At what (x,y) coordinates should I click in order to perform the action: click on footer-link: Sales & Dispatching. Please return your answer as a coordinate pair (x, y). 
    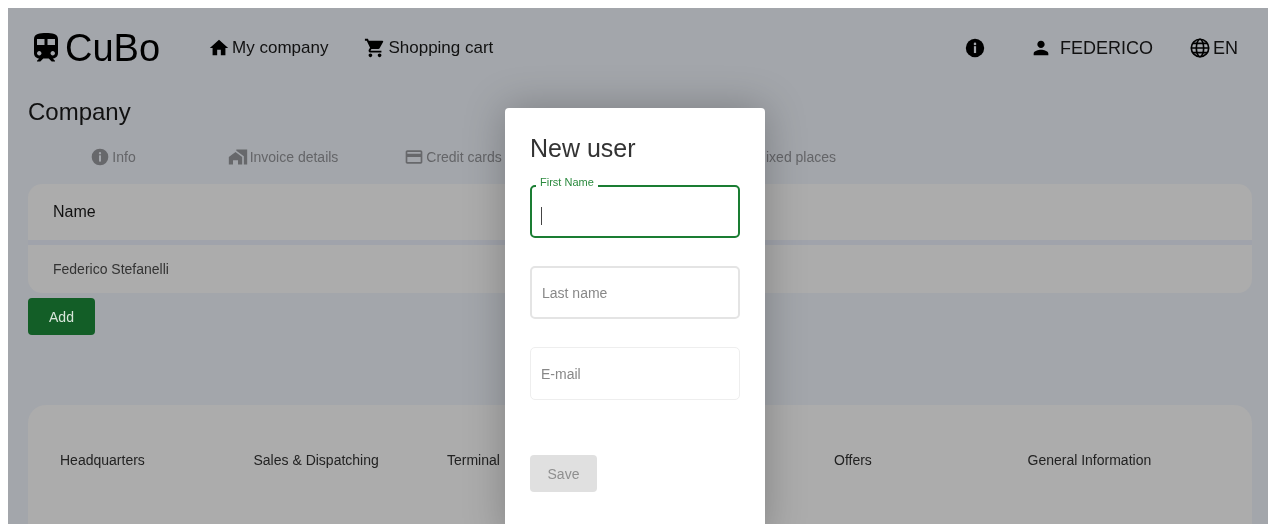
    Looking at the image, I should click on (350, 488).